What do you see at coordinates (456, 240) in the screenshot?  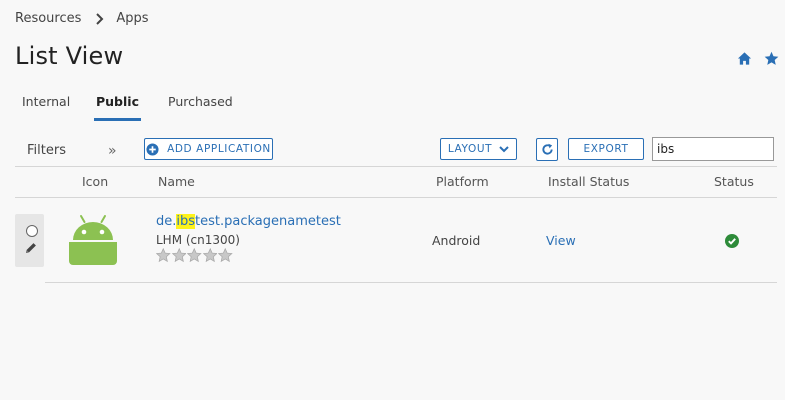 I see `platform-cell: Android` at bounding box center [456, 240].